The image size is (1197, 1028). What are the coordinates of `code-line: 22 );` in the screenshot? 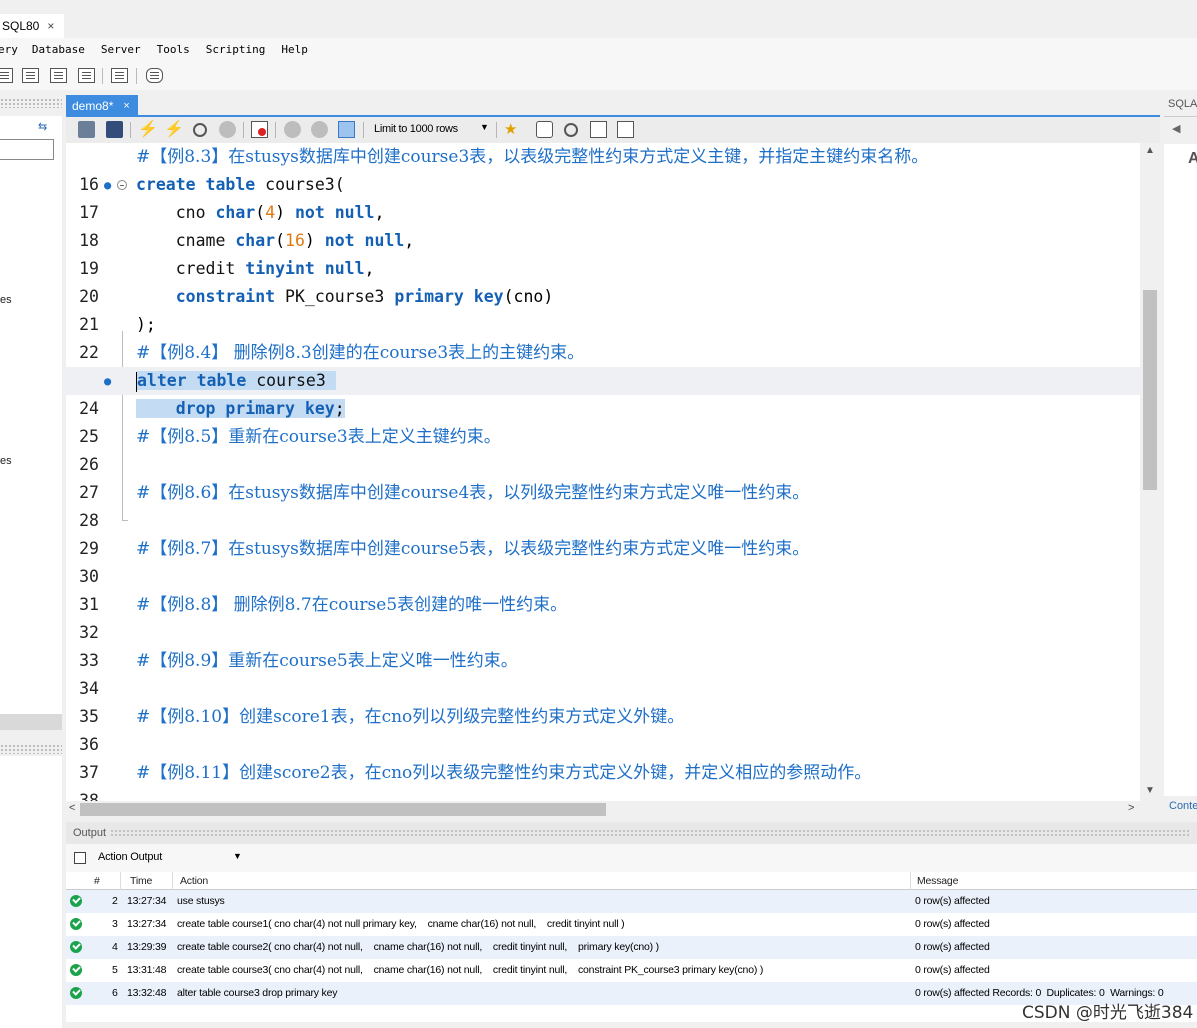 It's located at (603, 336).